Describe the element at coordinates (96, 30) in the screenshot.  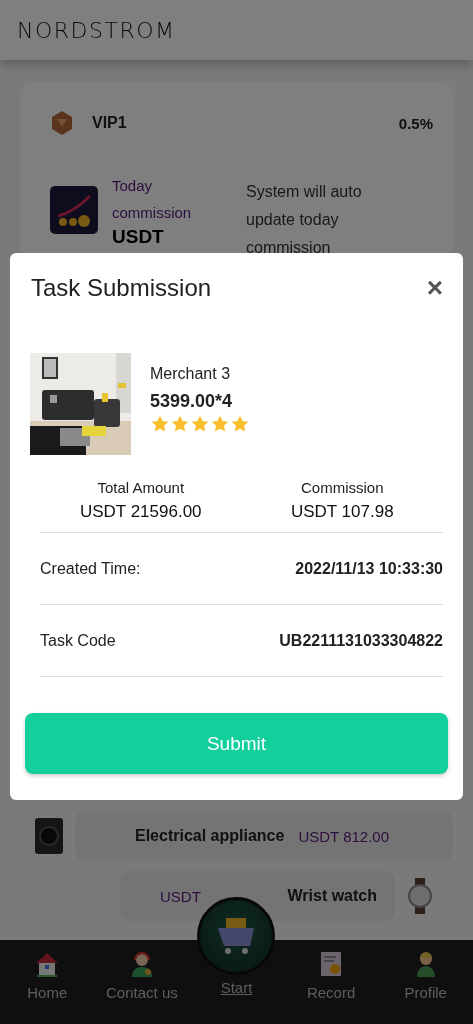
I see `logo: NORDSTROM` at that location.